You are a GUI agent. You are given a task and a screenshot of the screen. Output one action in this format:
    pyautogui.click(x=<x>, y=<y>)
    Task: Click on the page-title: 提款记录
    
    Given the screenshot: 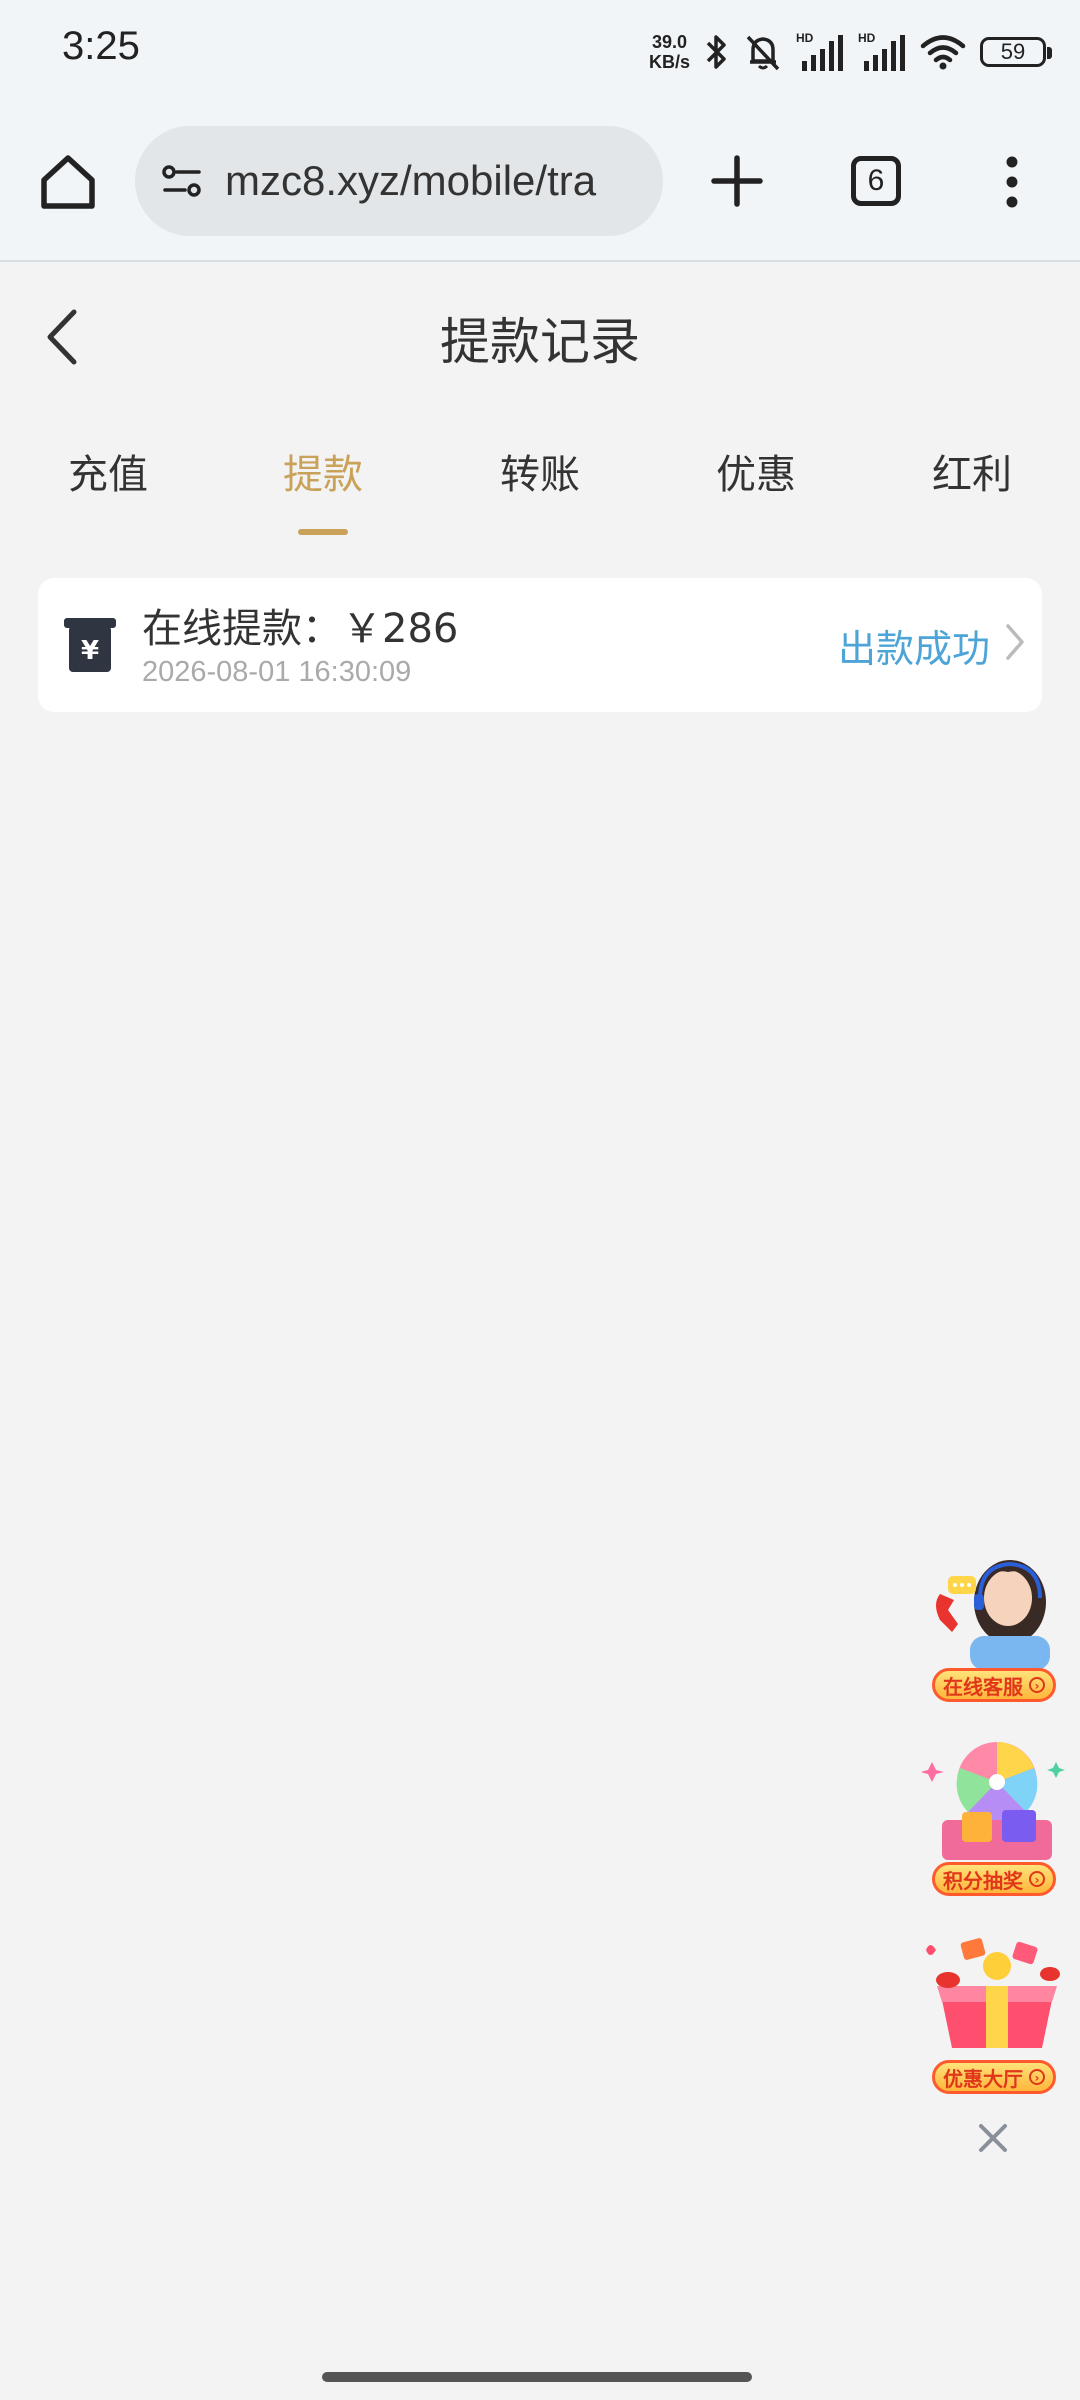 What is the action you would take?
    pyautogui.click(x=540, y=342)
    